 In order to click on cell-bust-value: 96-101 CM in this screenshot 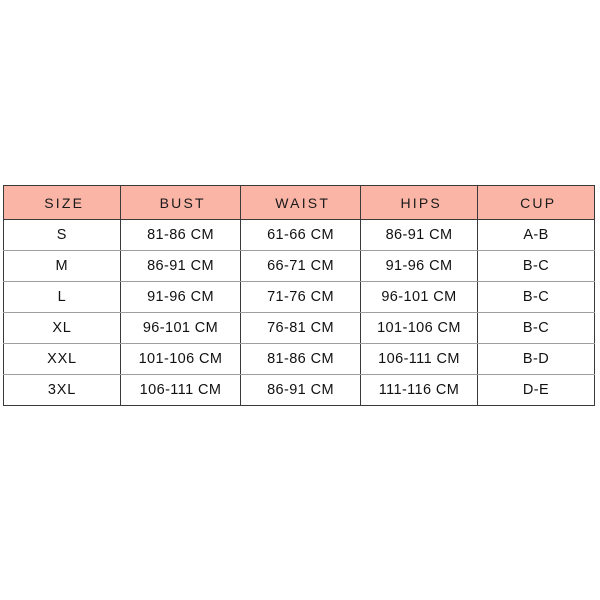, I will do `click(180, 328)`.